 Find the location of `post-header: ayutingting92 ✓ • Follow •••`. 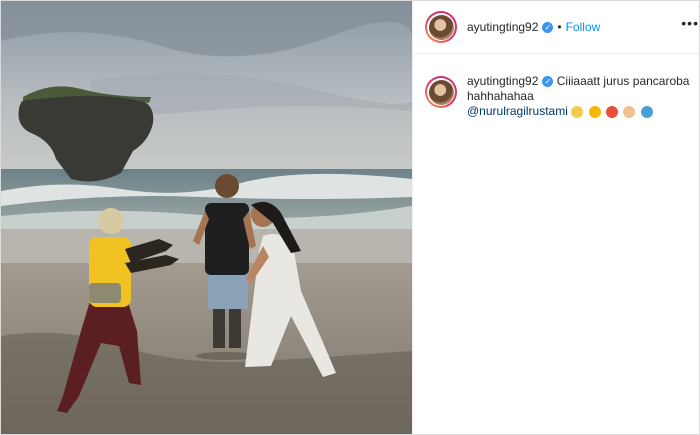

post-header: ayutingting92 ✓ • Follow ••• is located at coordinates (556, 27).